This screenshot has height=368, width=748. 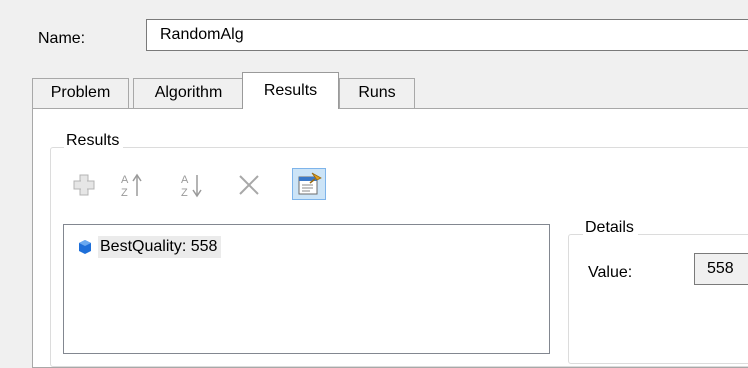 I want to click on properties-button, so click(x=309, y=184).